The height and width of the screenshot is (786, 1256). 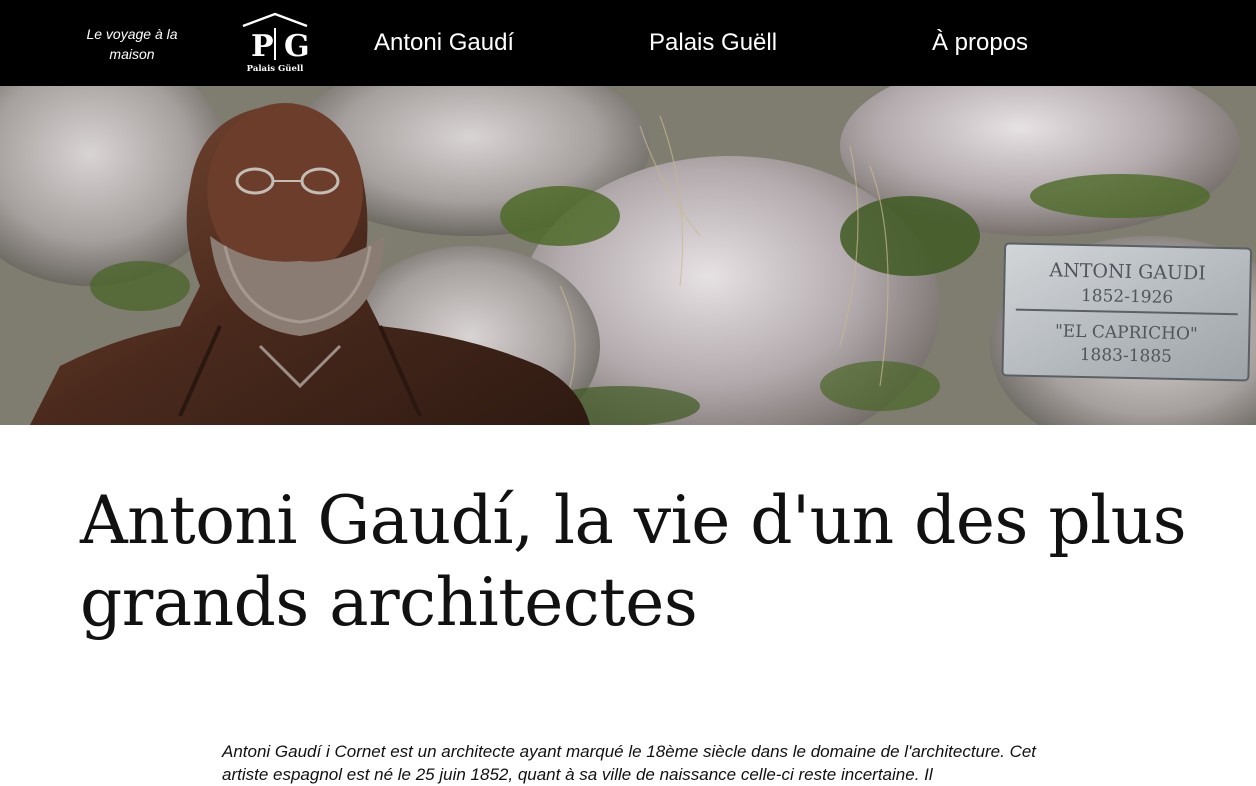 I want to click on nav-a-propos: À propos, so click(x=980, y=43).